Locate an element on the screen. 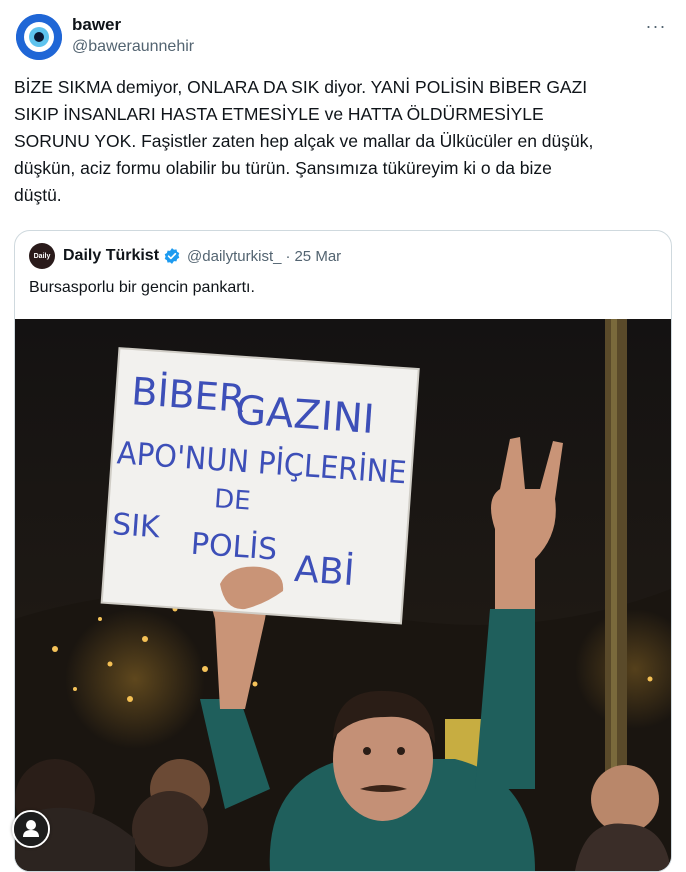  quote-author-avatar: Daily is located at coordinates (42, 256).